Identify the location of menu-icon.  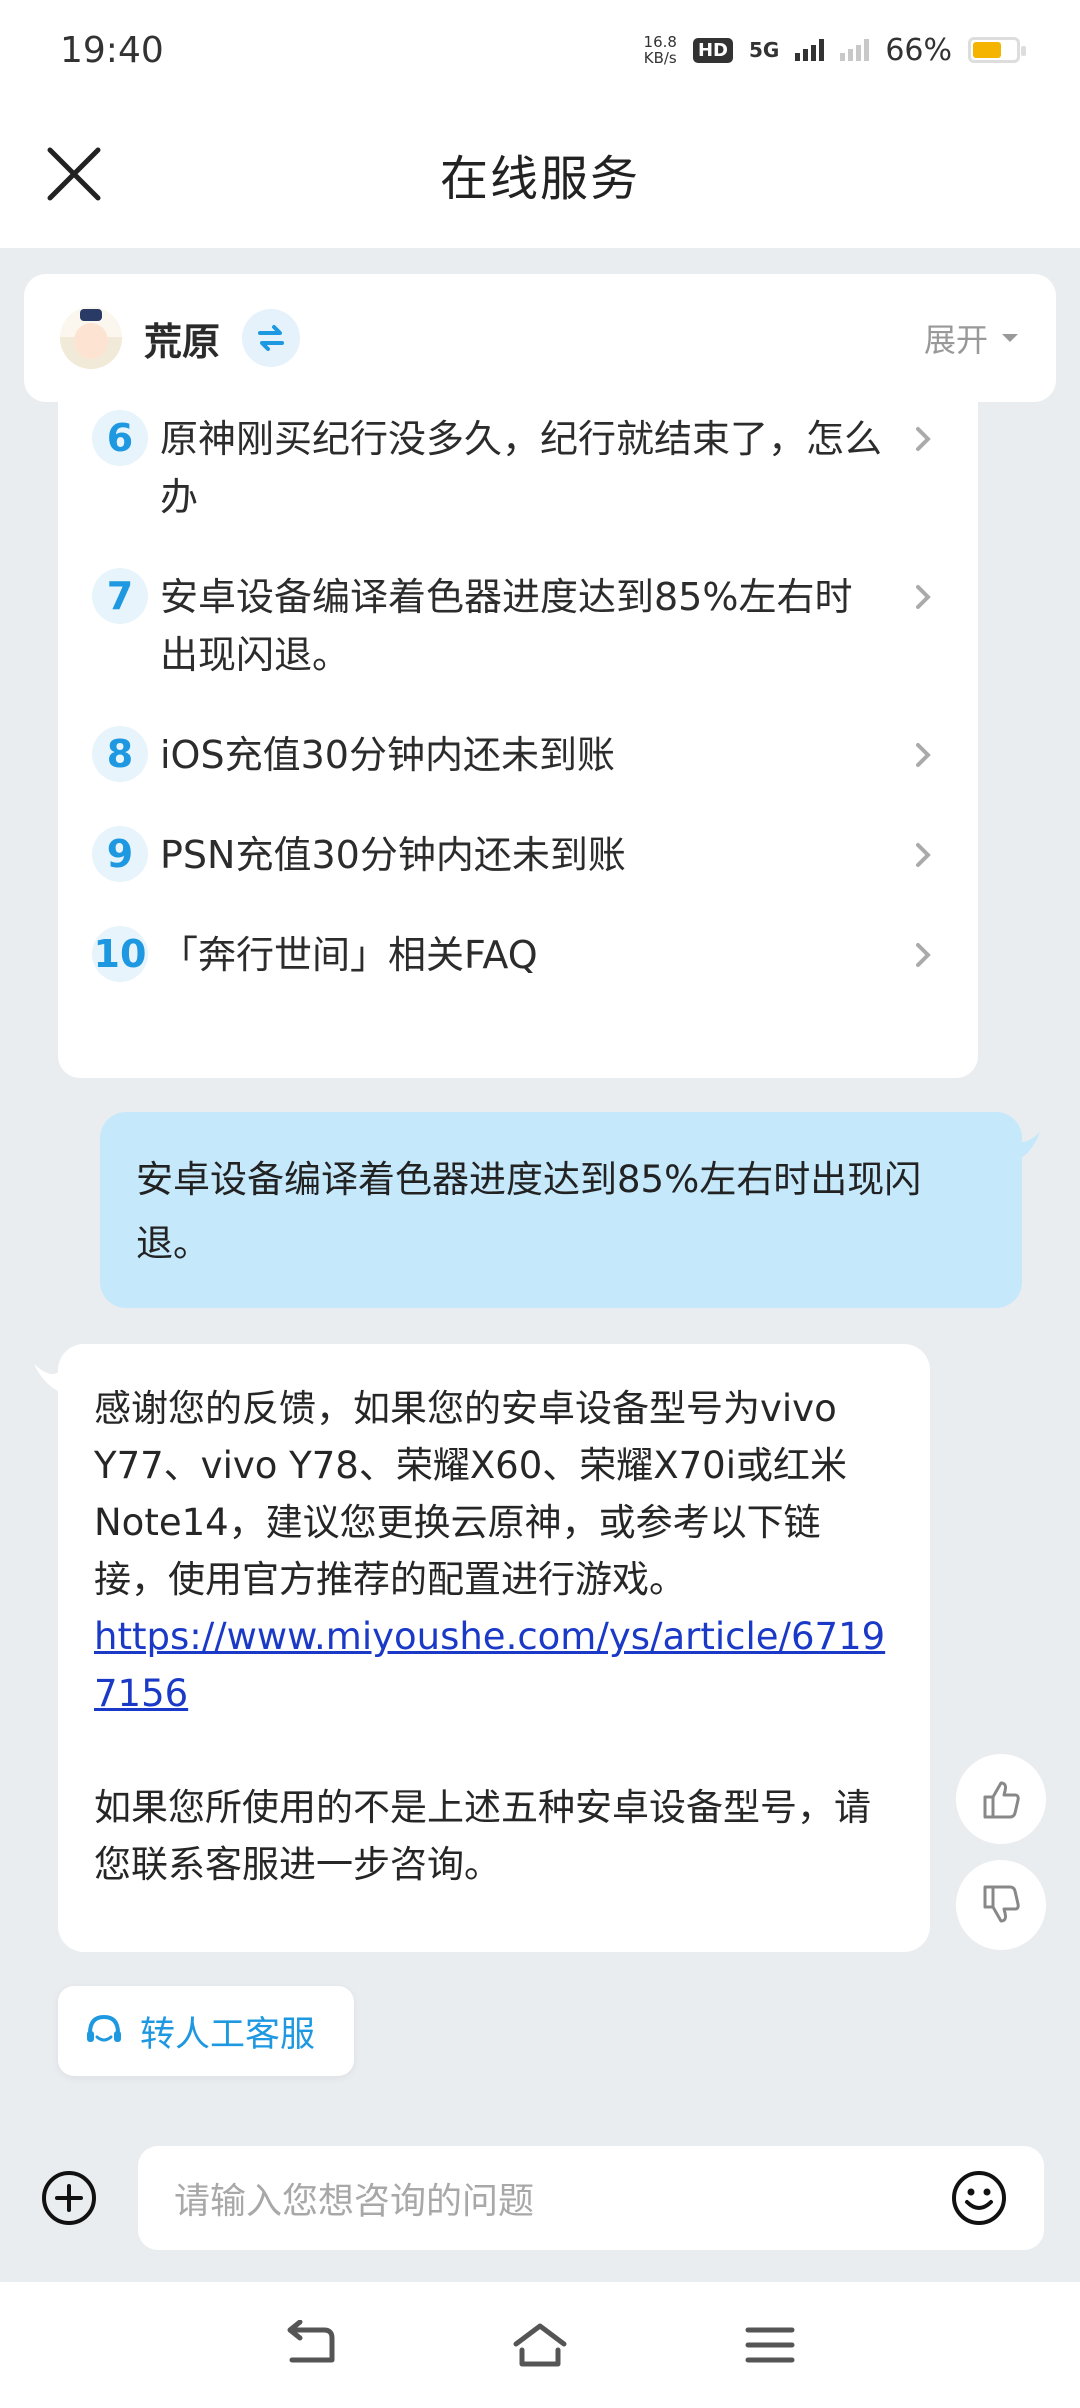
(770, 2345).